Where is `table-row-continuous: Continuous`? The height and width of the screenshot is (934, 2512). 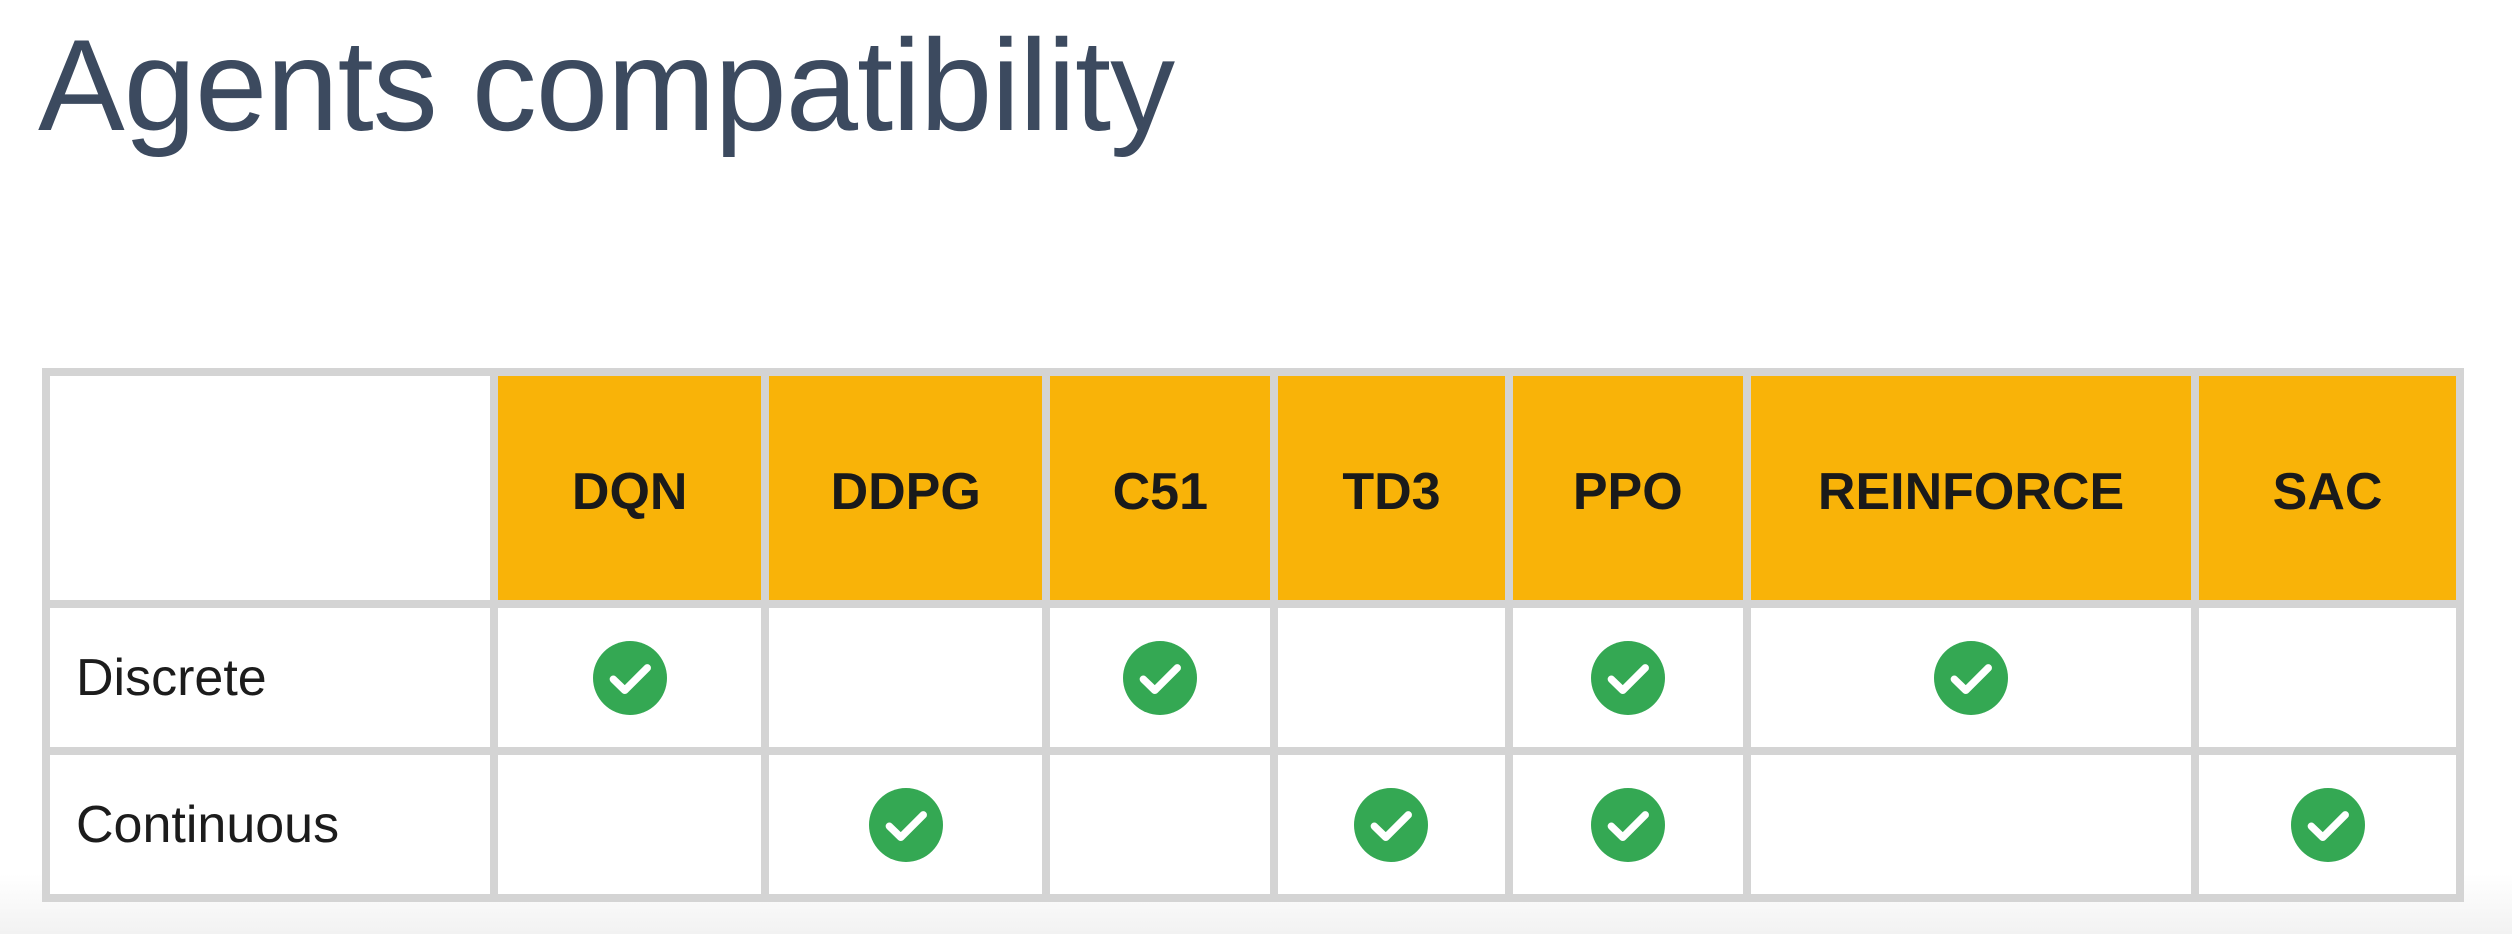
table-row-continuous: Continuous is located at coordinates (1253, 824).